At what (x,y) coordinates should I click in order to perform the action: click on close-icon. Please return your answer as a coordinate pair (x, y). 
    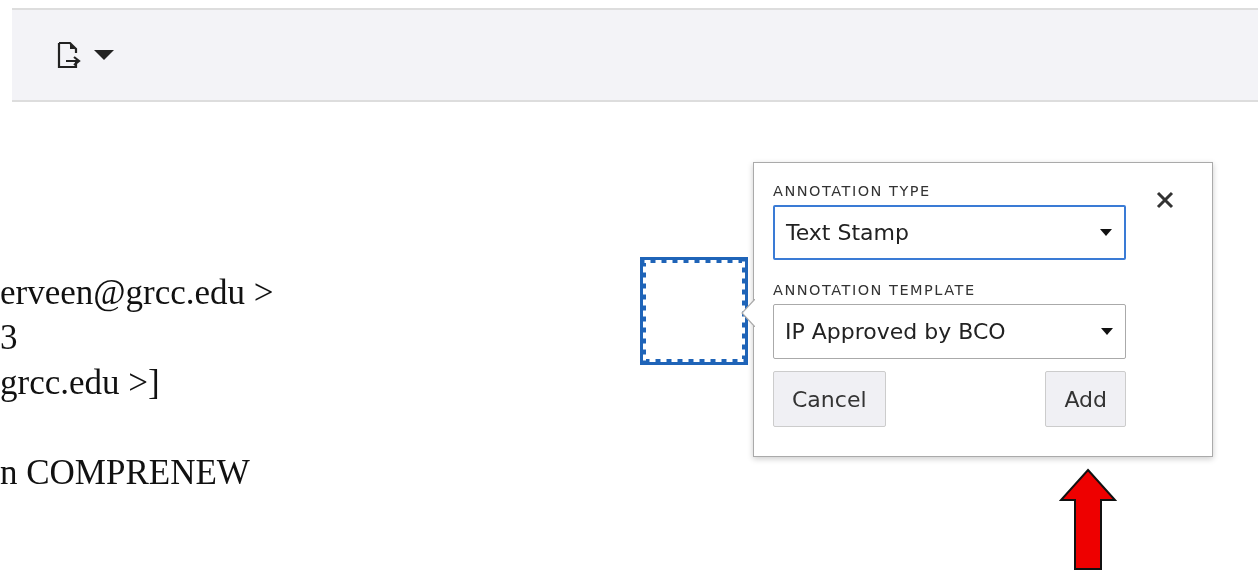
    Looking at the image, I should click on (1165, 200).